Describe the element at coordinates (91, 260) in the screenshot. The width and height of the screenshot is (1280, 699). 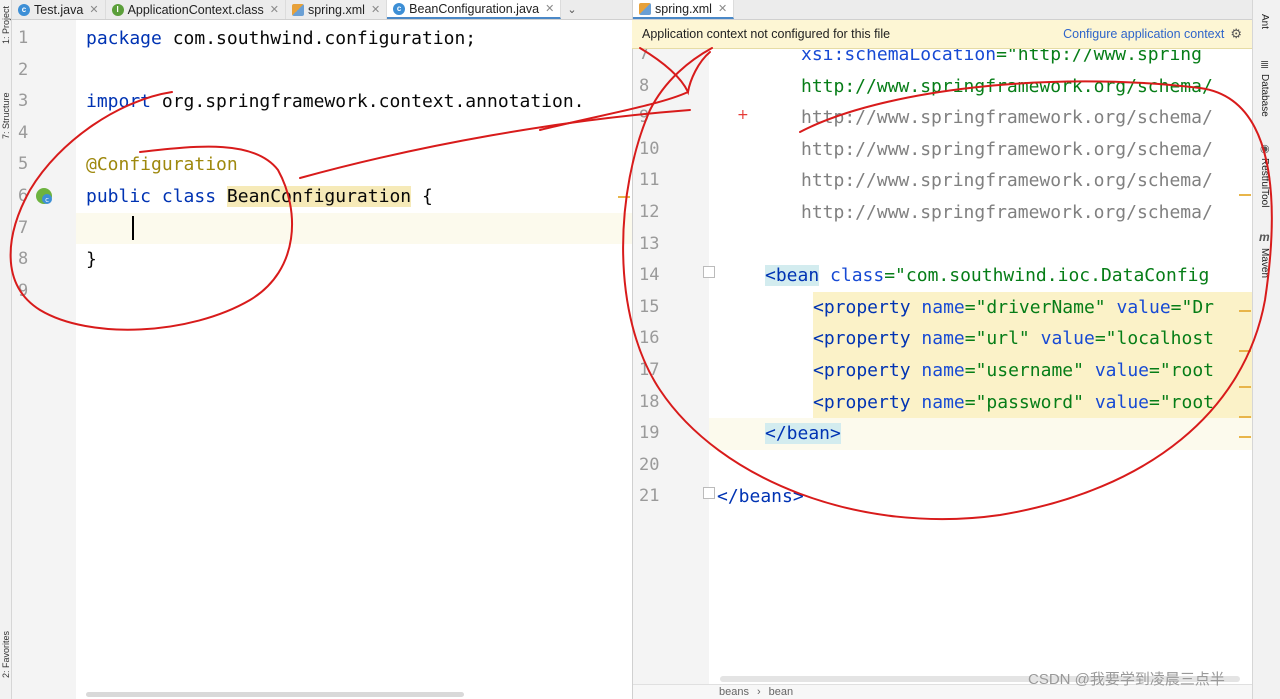
I see `code-line-close-brace: }` at that location.